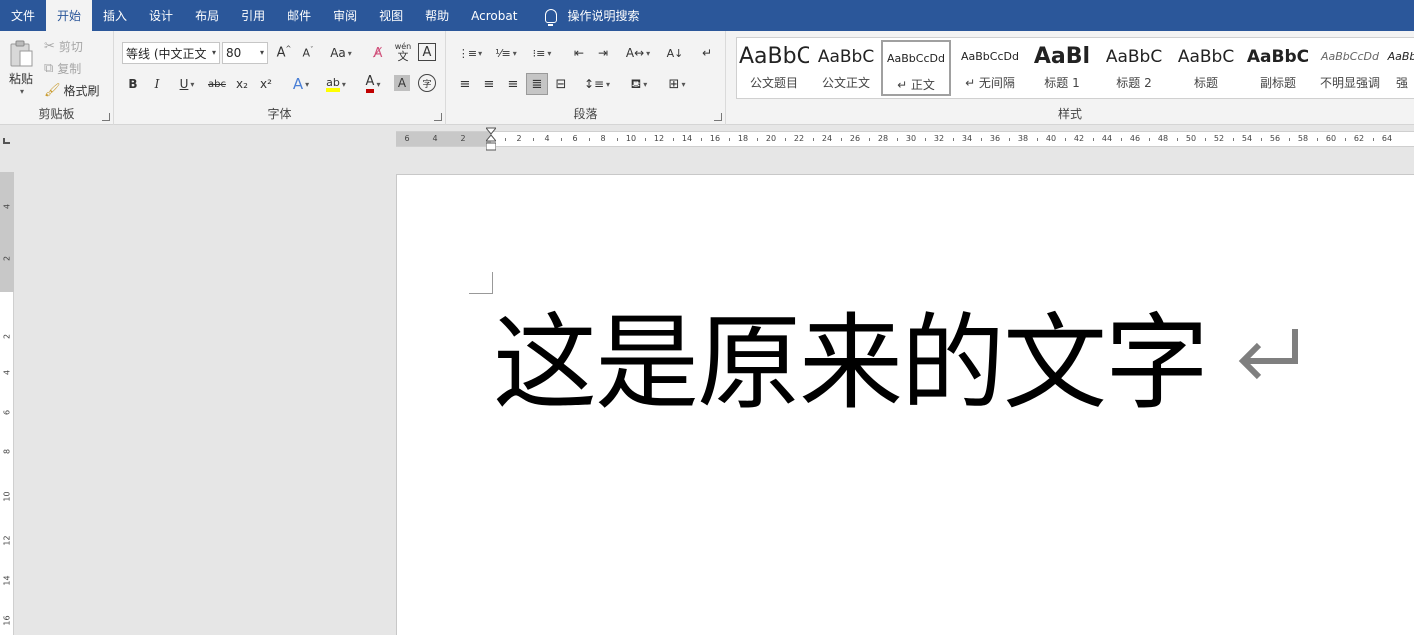  What do you see at coordinates (491, 141) in the screenshot?
I see `indent-marker-icon` at bounding box center [491, 141].